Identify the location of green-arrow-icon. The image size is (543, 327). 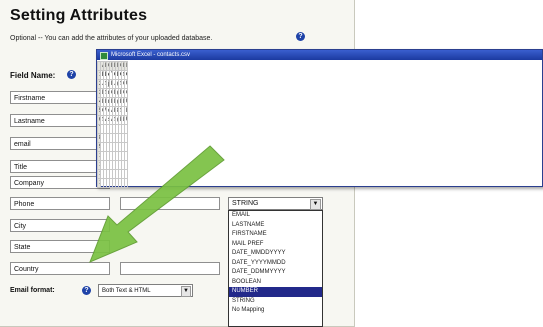
(157, 204).